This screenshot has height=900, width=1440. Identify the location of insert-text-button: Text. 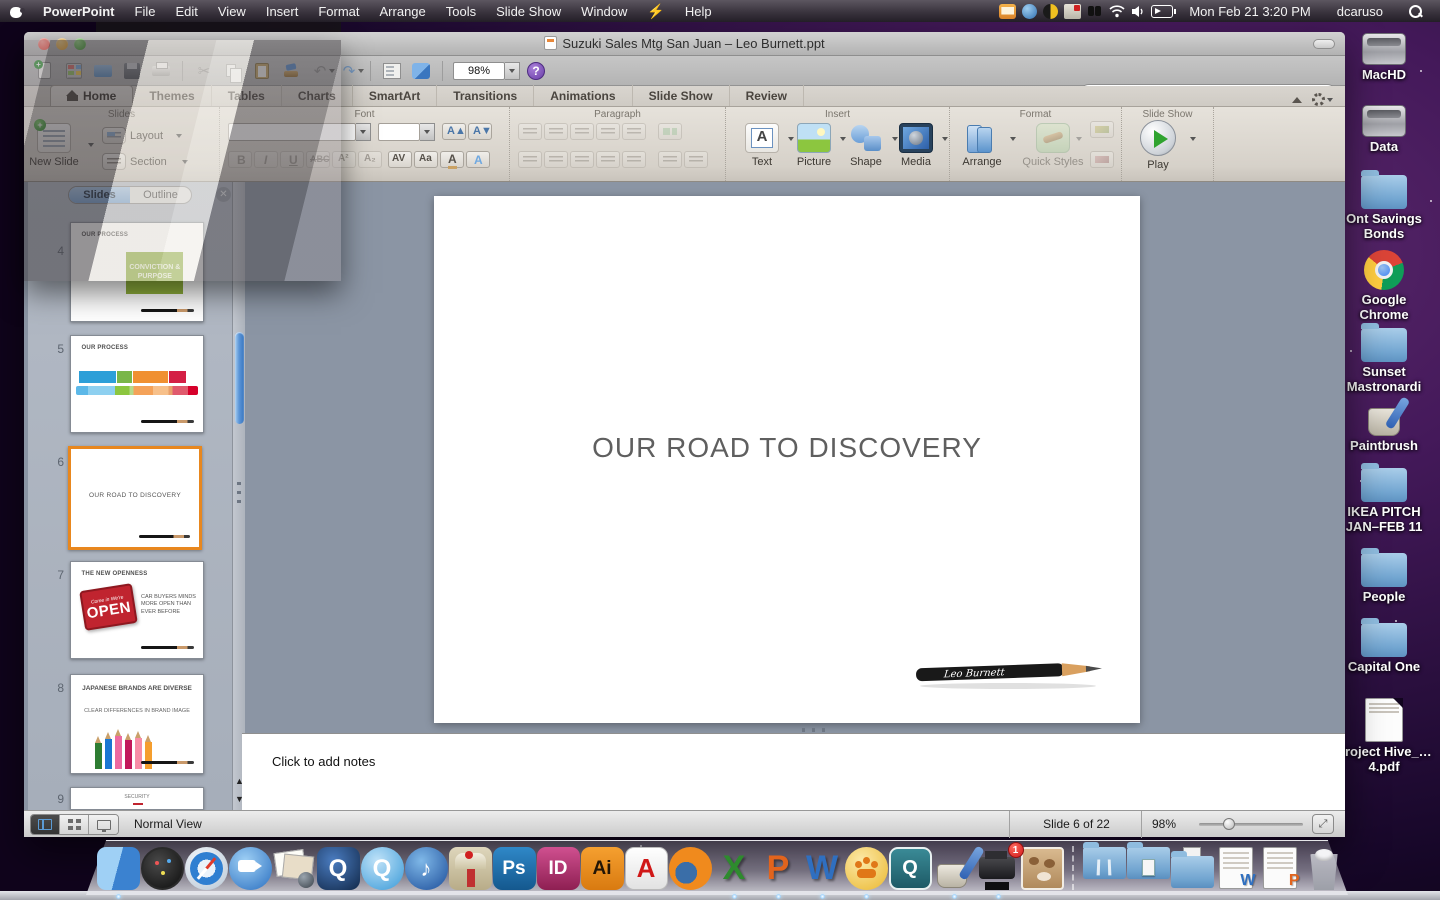
(762, 145).